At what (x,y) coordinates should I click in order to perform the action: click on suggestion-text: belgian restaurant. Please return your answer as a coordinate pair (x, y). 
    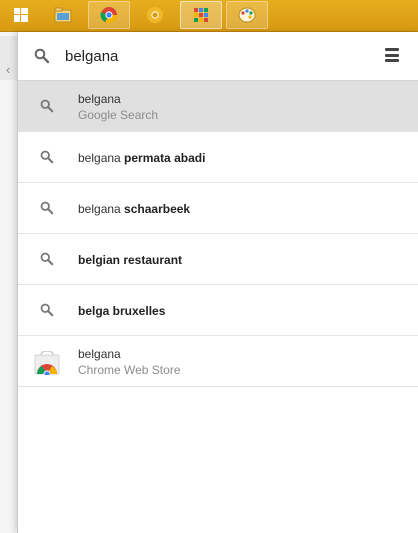
    Looking at the image, I should click on (130, 259).